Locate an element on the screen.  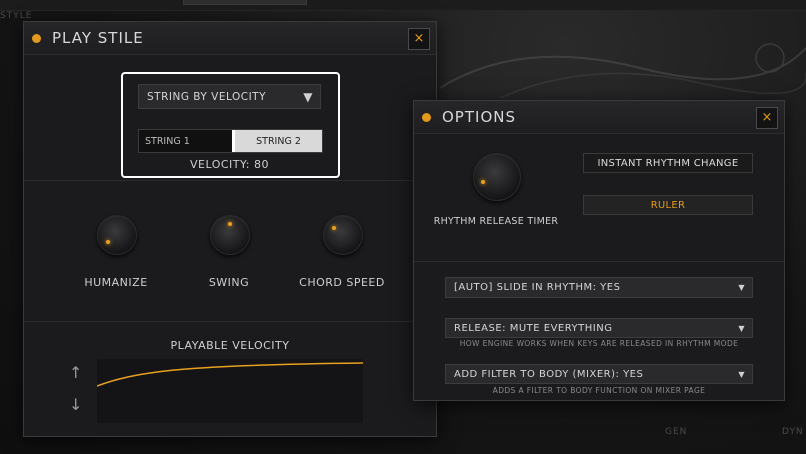
string-toggle: STRING 1 STRING 2 is located at coordinates (230, 141).